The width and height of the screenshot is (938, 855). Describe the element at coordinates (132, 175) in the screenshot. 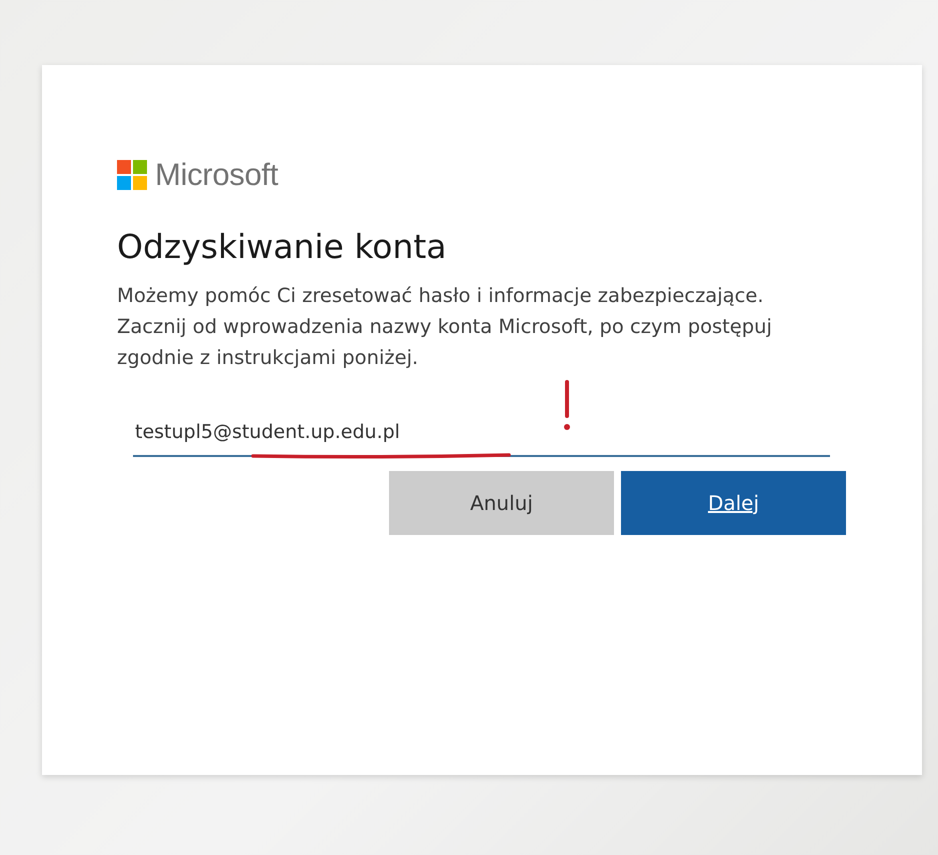

I see `logo-icon` at that location.